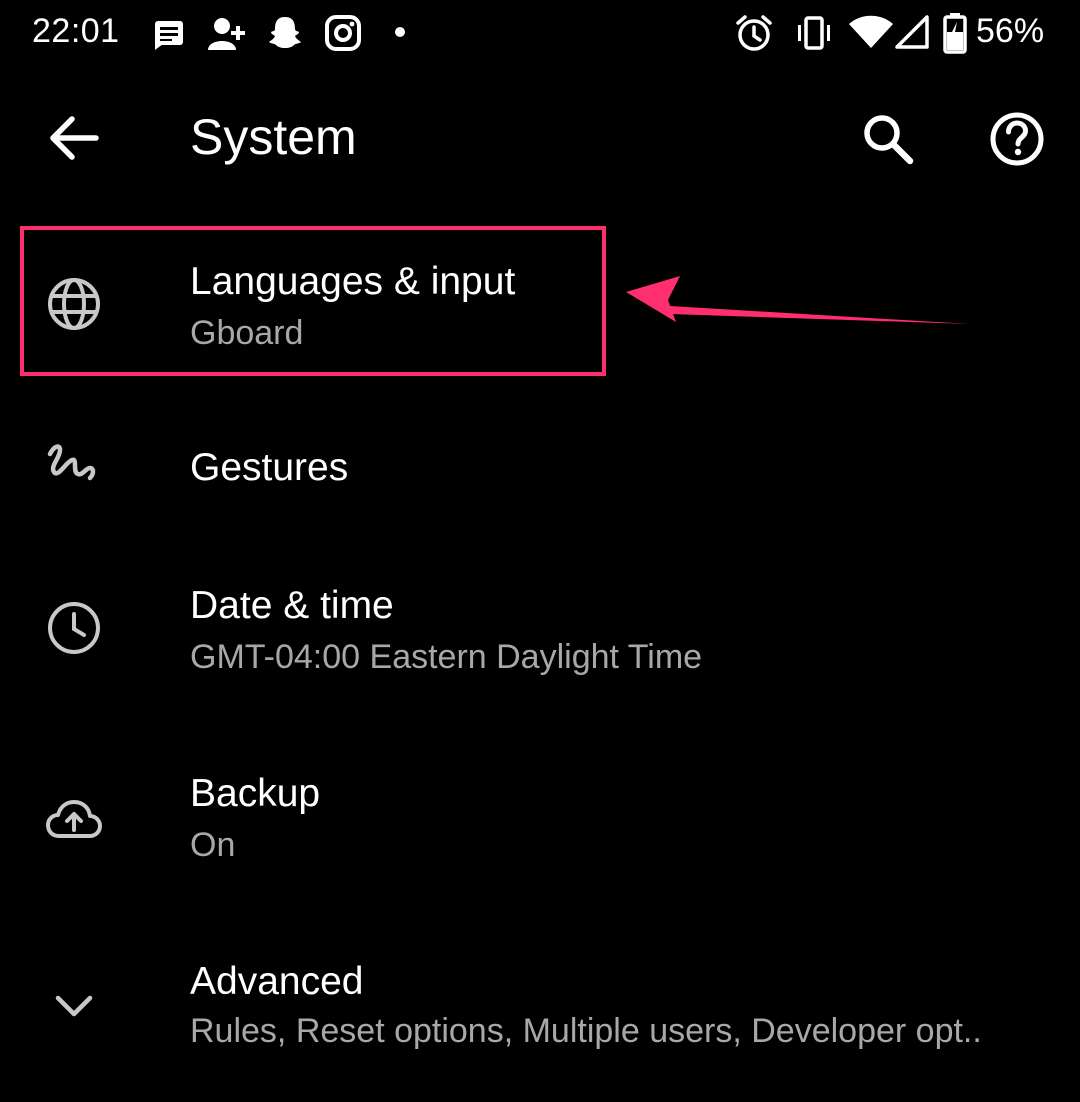 This screenshot has width=1080, height=1102. I want to click on messages-icon, so click(169, 35).